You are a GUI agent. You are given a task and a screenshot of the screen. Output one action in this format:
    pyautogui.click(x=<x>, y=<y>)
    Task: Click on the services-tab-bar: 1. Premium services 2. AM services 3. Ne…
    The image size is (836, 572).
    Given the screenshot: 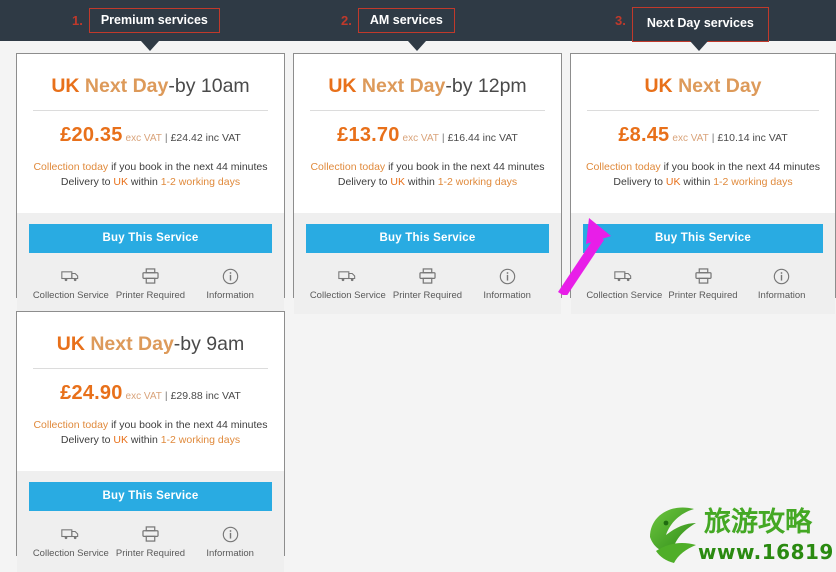 What is the action you would take?
    pyautogui.click(x=418, y=21)
    